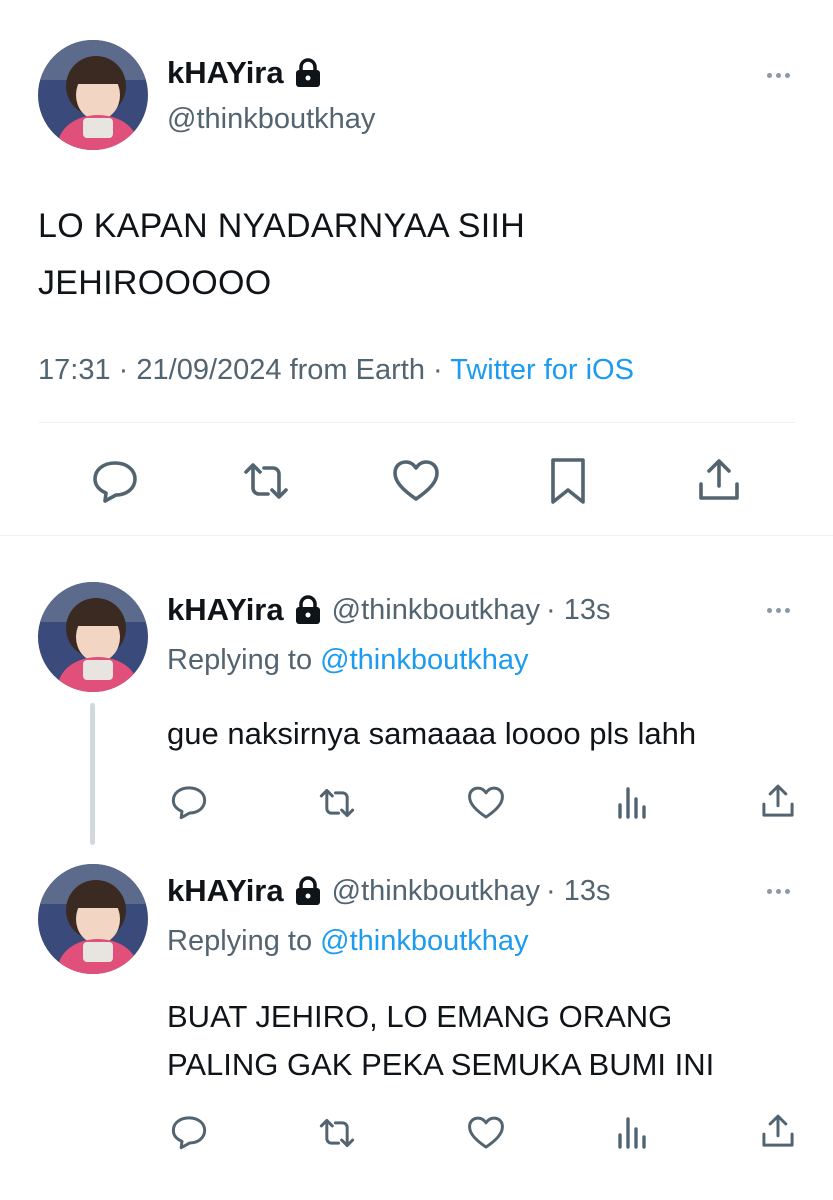 The image size is (833, 1200). I want to click on reply-text: gue naksirnya samaaaa loooo pls lahh, so click(431, 734).